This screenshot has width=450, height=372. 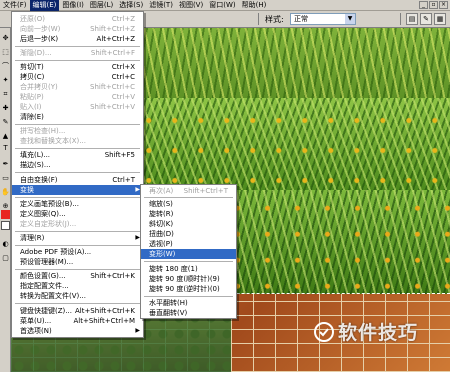 I want to click on shape-tool-icon: ▭, so click(x=5, y=178).